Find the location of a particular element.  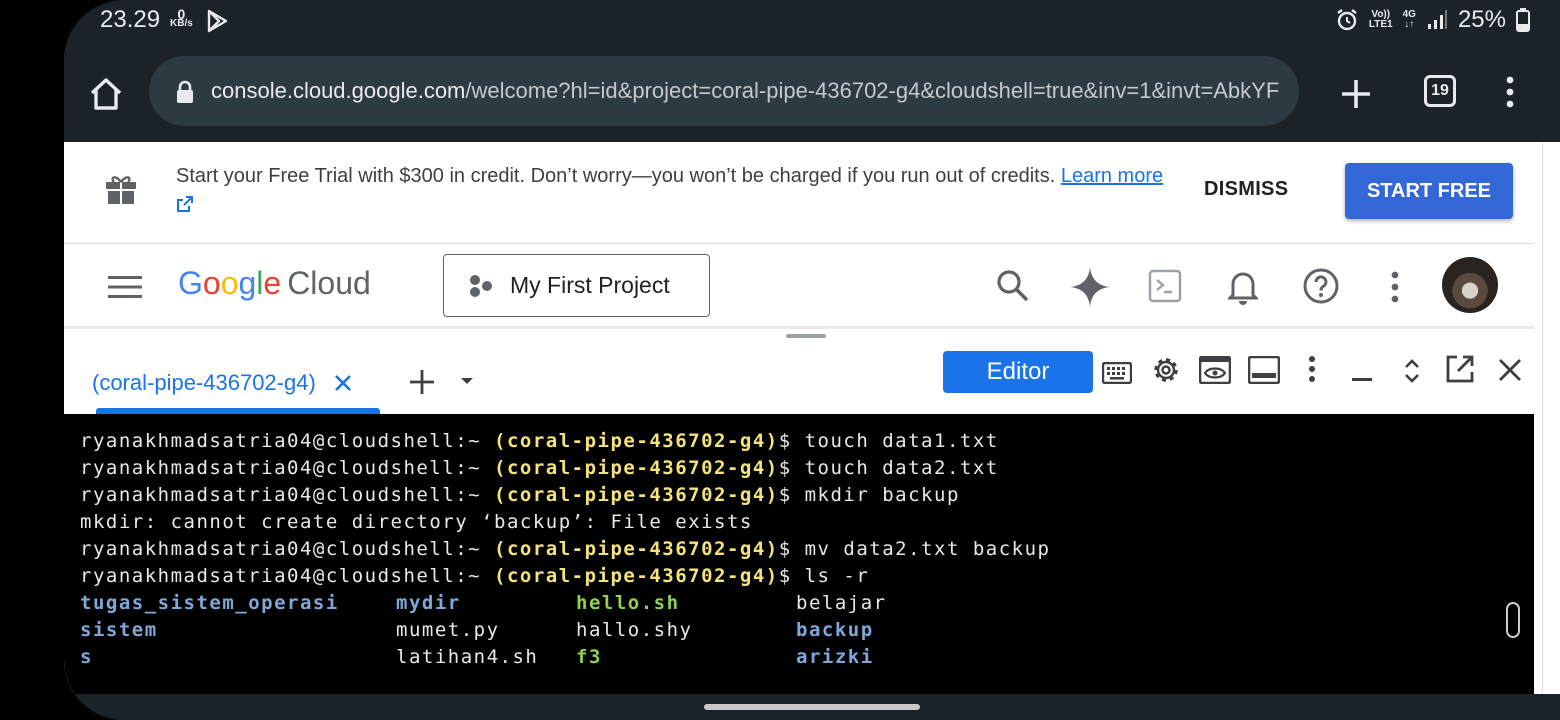

command-text: touch data1.txt is located at coordinates (901, 441).